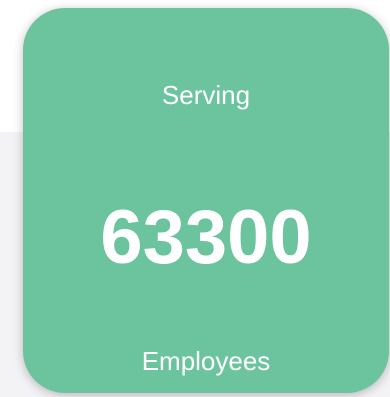  Describe the element at coordinates (206, 95) in the screenshot. I see `stat-top-label: Serving` at that location.